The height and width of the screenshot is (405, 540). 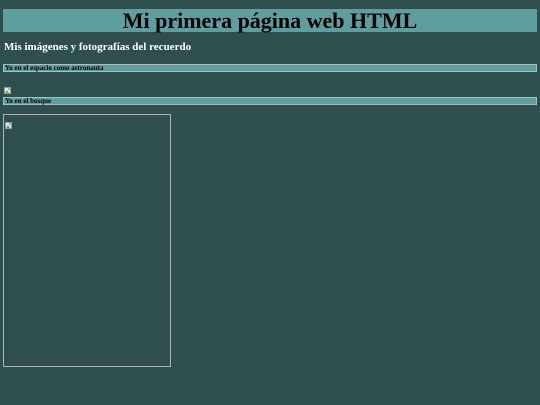 What do you see at coordinates (28, 101) in the screenshot?
I see `caption-forest: Yo en el bosque` at bounding box center [28, 101].